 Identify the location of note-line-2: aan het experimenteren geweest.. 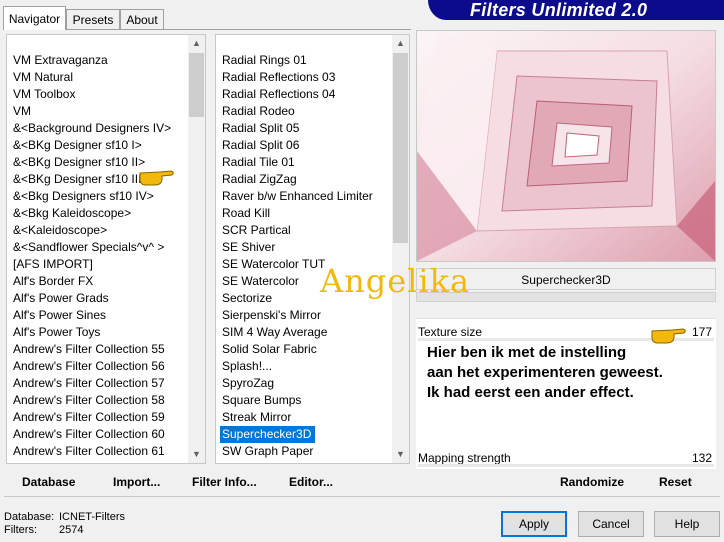
(545, 372).